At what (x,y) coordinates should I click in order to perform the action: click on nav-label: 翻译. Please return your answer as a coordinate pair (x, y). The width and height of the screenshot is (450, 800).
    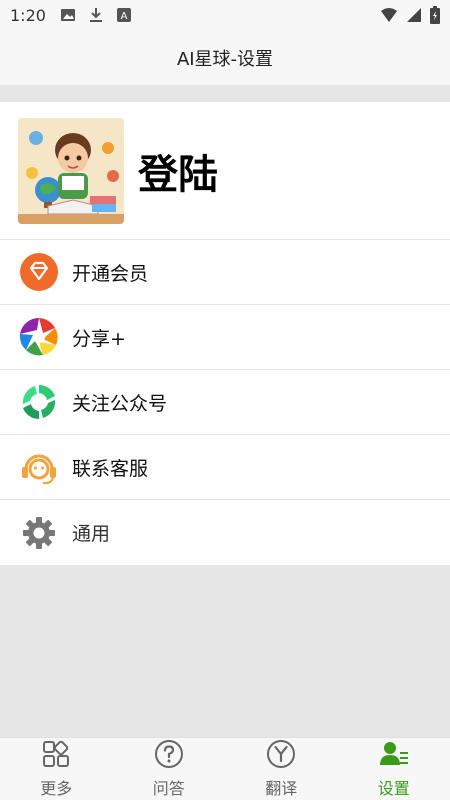
    Looking at the image, I should click on (281, 788).